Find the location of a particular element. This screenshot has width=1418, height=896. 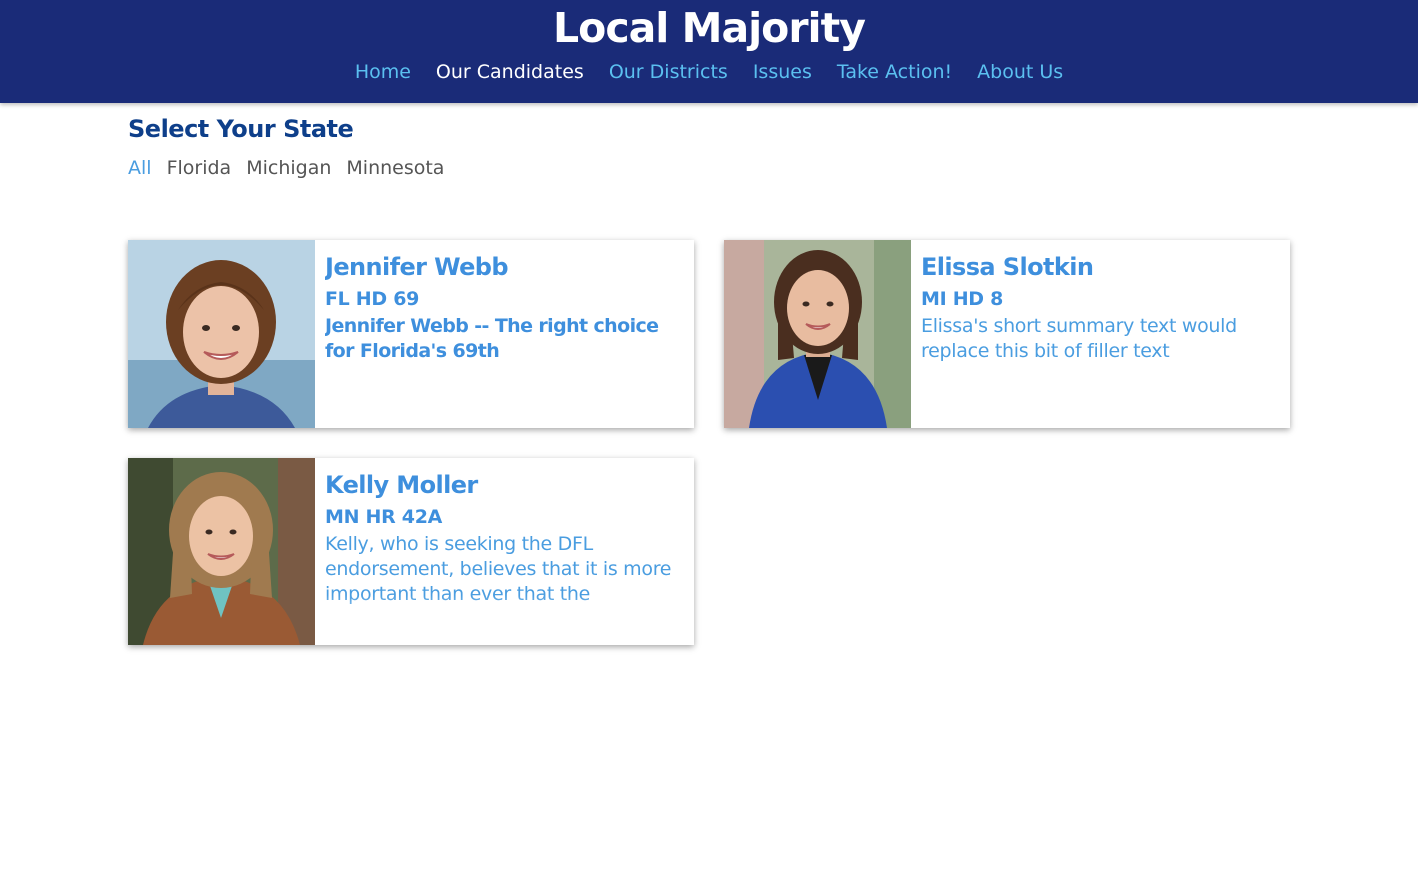

state-filter-list: All Florida Michigan Minnesota is located at coordinates (286, 168).